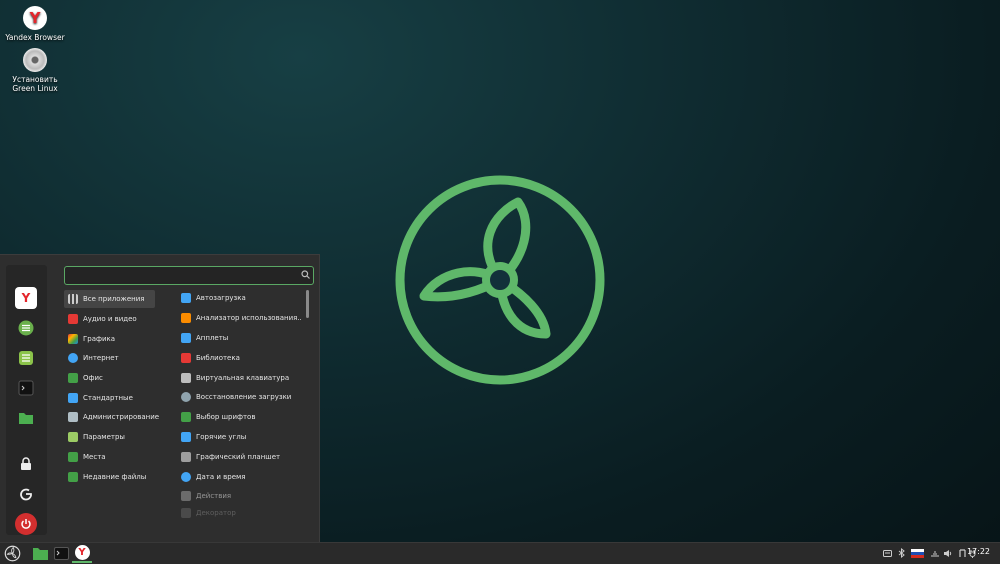 Image resolution: width=1000 pixels, height=564 pixels. I want to click on play-icon, so click(73, 319).